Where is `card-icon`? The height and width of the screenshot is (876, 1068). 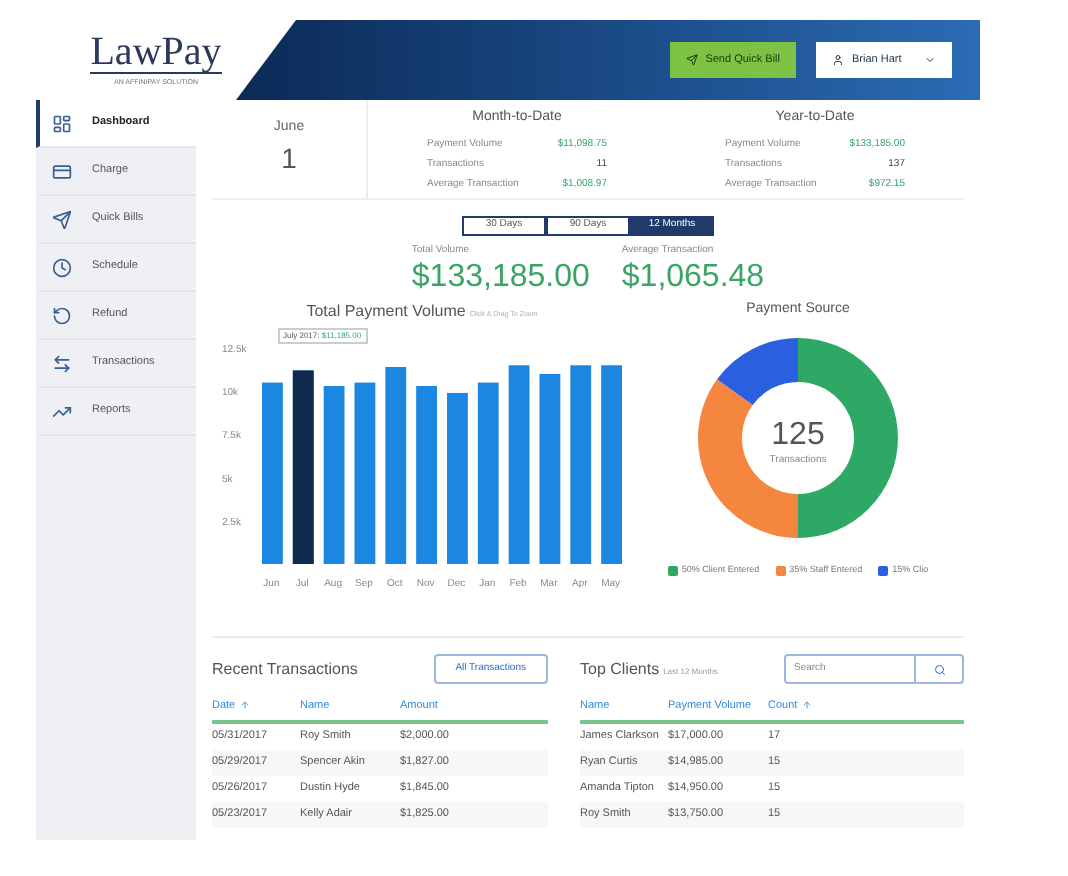
card-icon is located at coordinates (62, 171).